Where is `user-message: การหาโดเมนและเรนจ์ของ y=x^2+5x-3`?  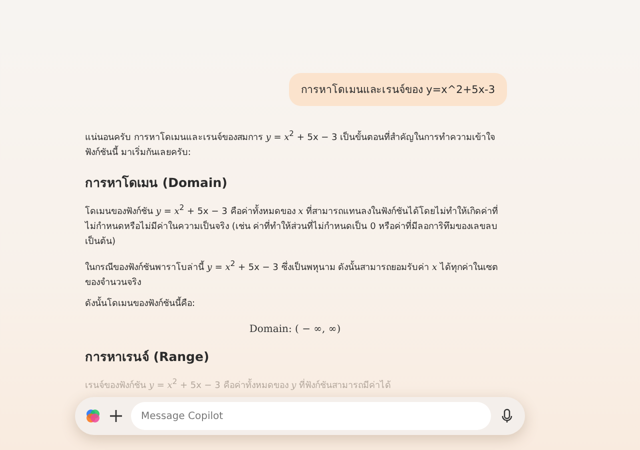 user-message: การหาโดเมนและเรนจ์ของ y=x^2+5x-3 is located at coordinates (397, 89).